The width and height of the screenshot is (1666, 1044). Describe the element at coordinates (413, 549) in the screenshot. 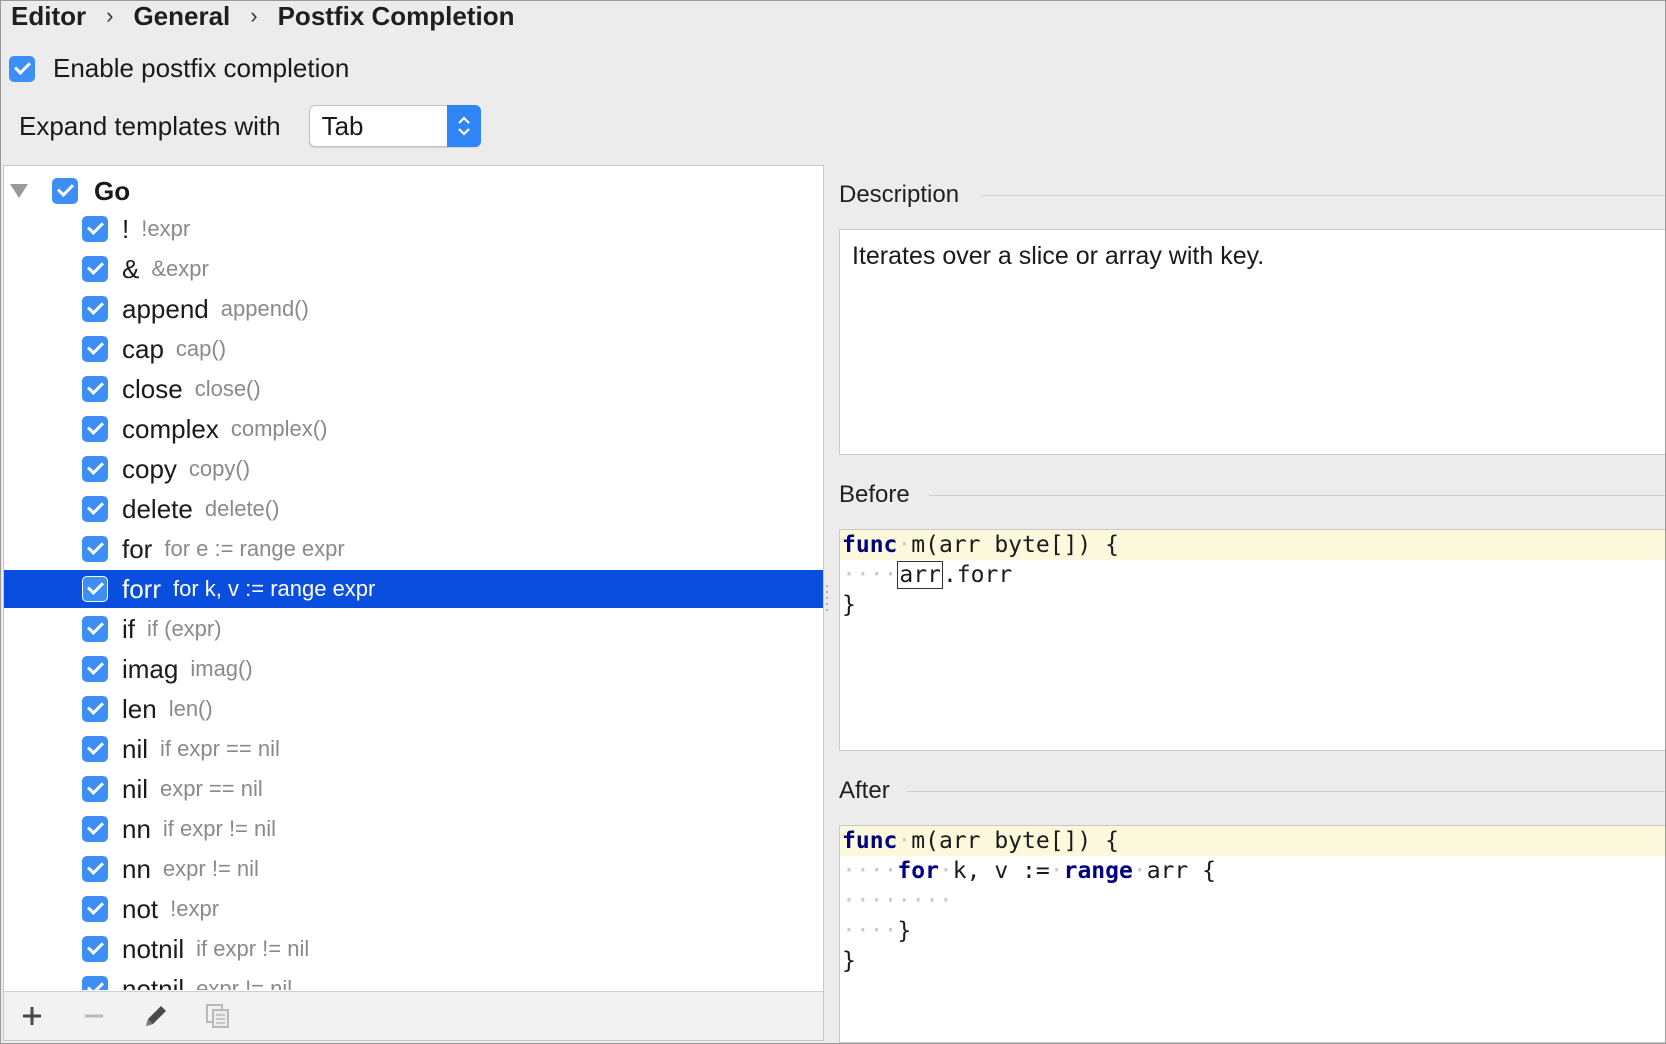

I see `template-item: for for e := range expr` at that location.